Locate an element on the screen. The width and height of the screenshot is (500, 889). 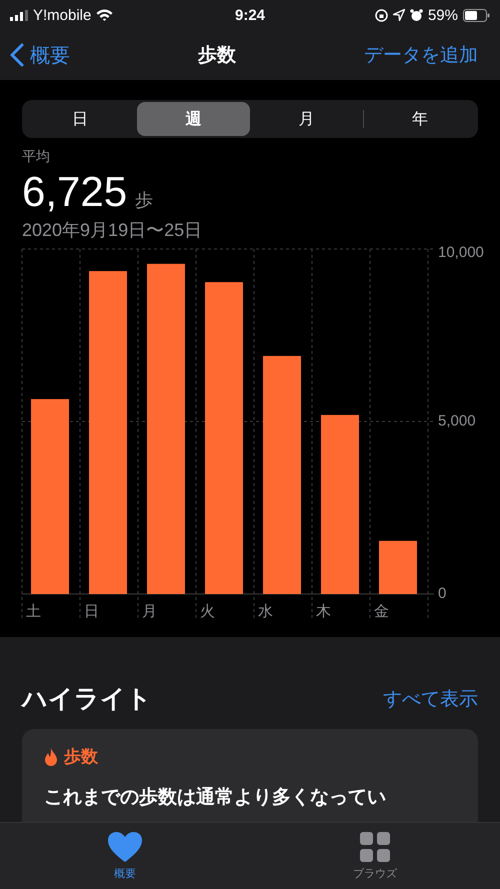
step-average: 6,725 is located at coordinates (75, 192).